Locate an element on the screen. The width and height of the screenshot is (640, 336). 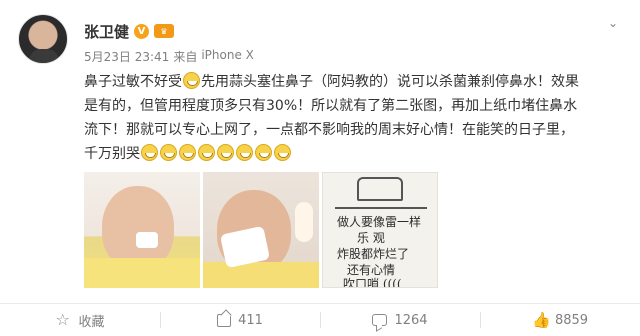
post-date: 5月23日 23:41 is located at coordinates (126, 56).